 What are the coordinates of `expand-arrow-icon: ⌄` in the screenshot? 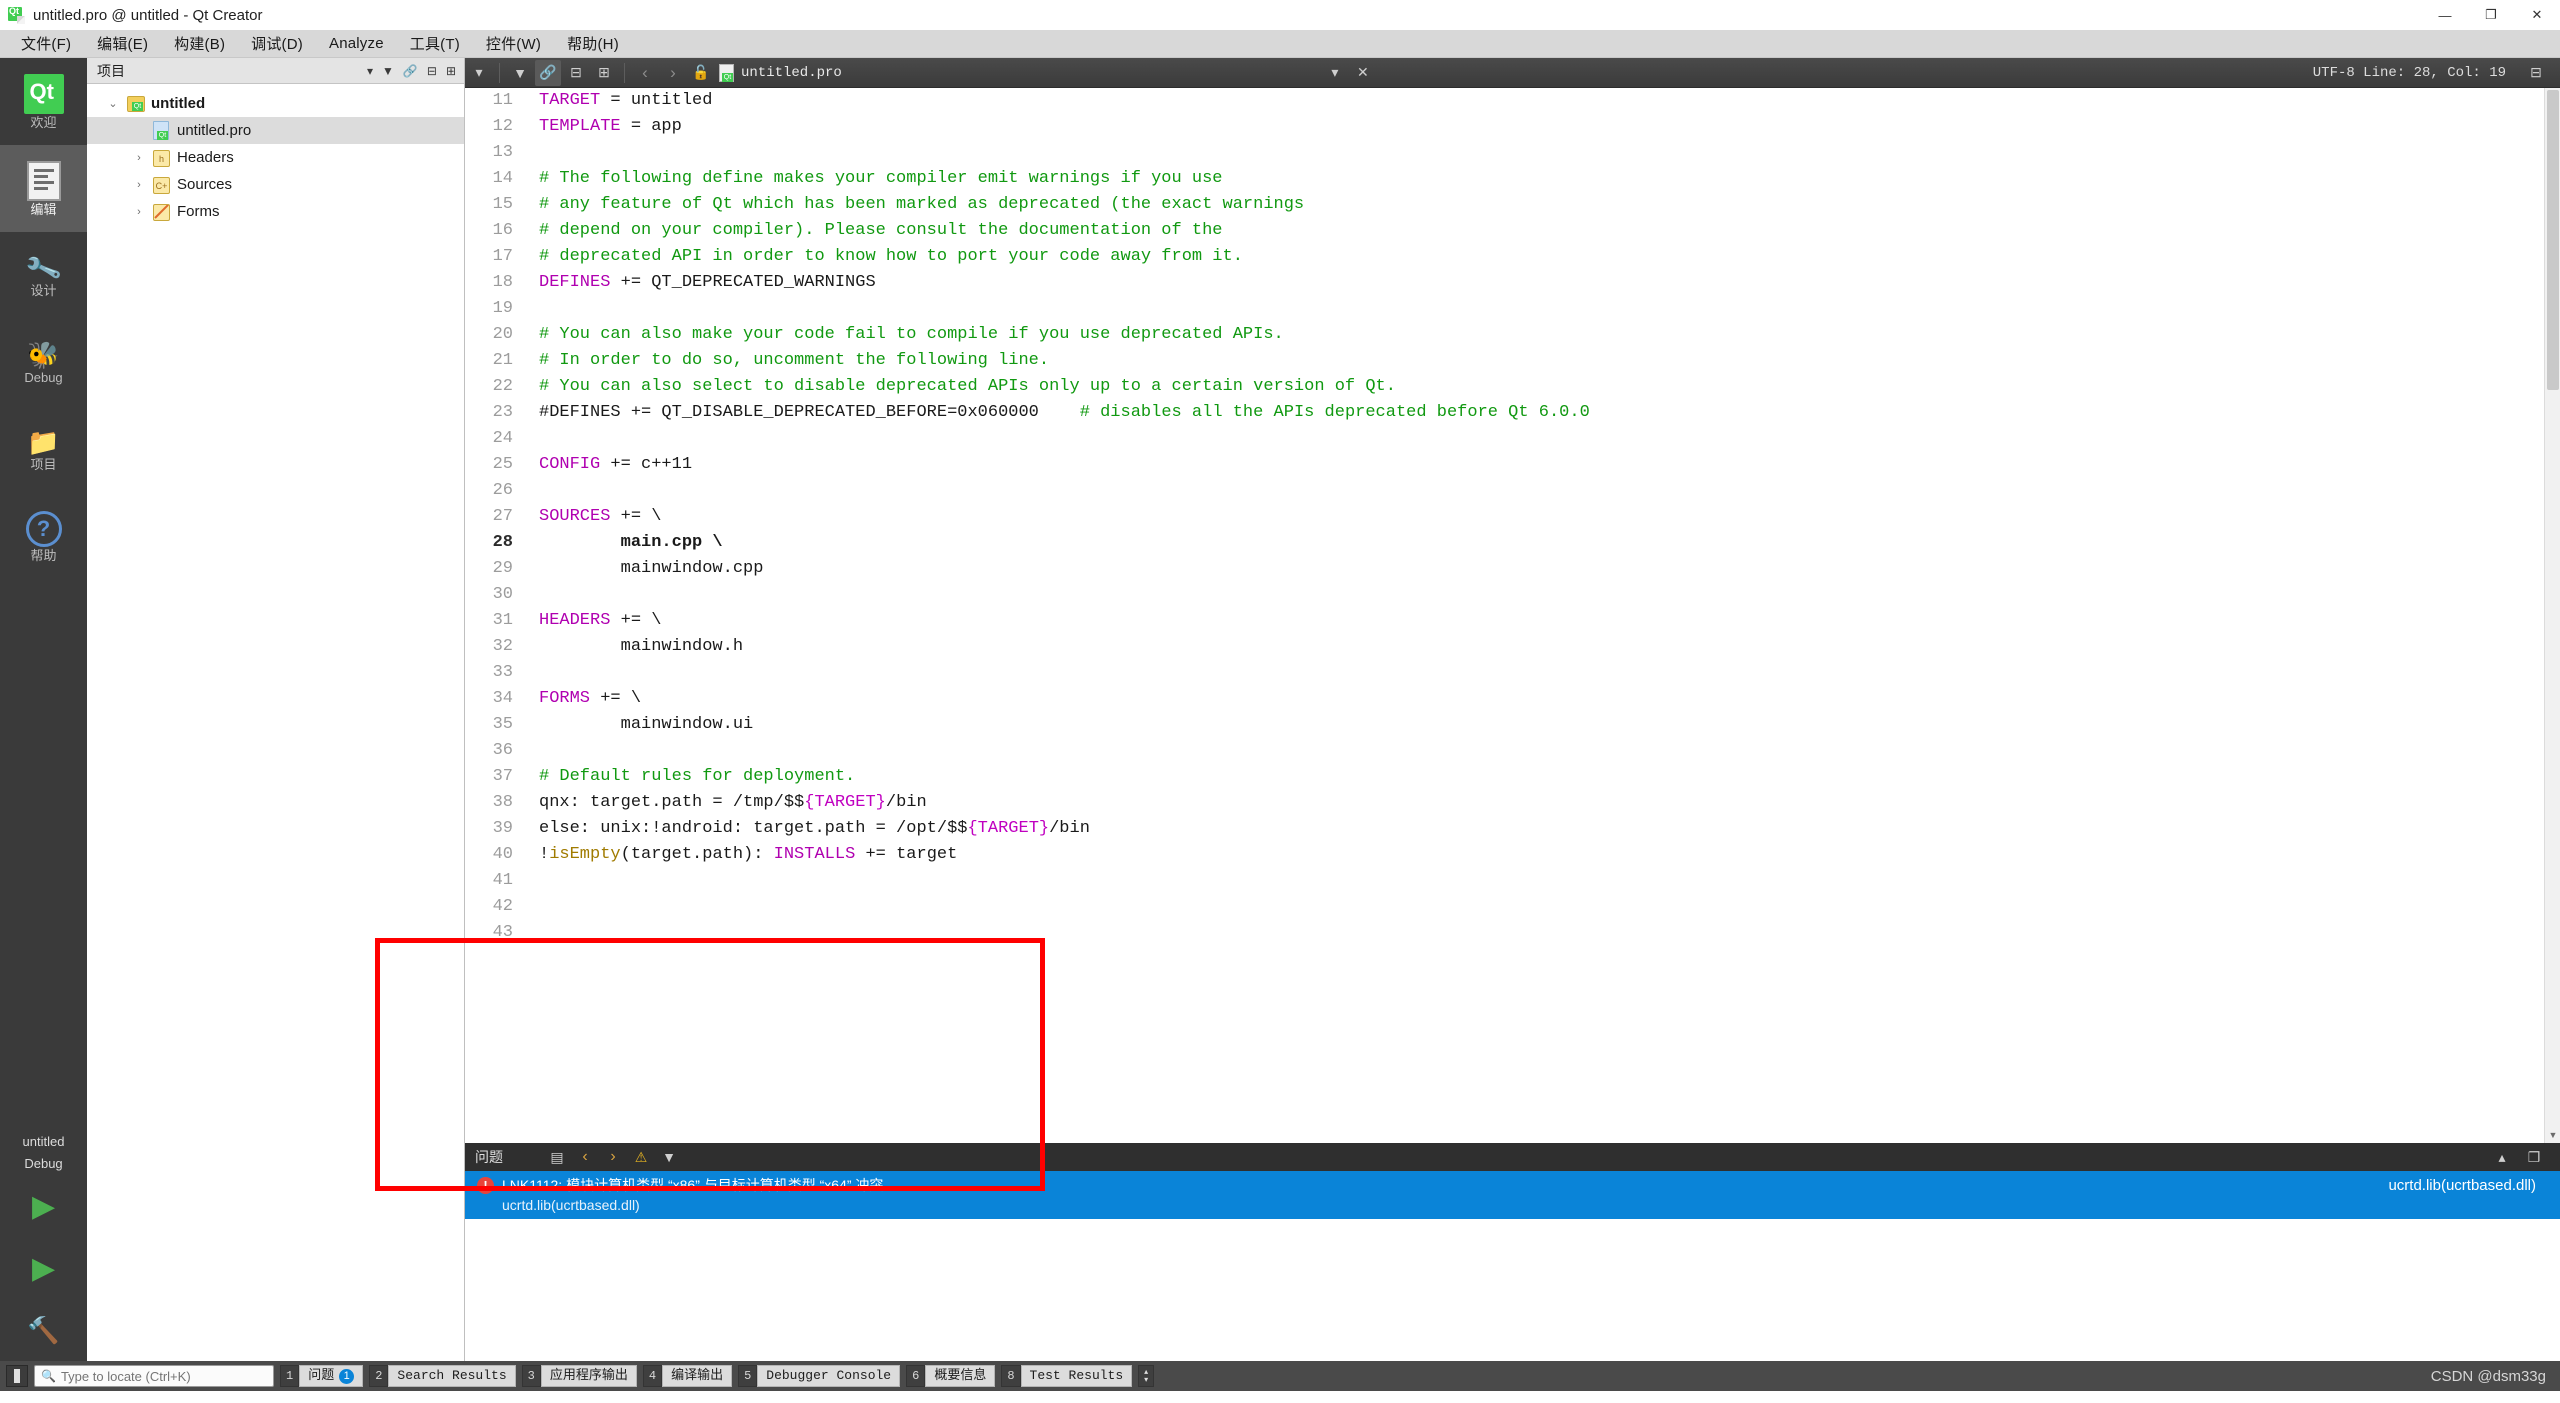 It's located at (113, 103).